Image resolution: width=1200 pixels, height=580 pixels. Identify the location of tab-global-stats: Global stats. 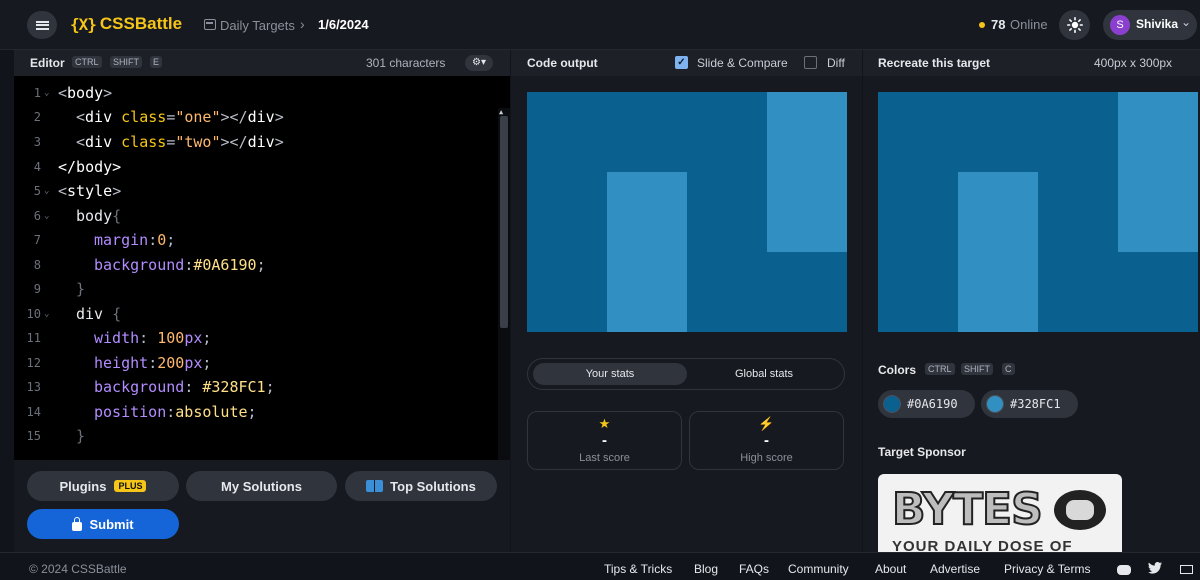
(764, 374).